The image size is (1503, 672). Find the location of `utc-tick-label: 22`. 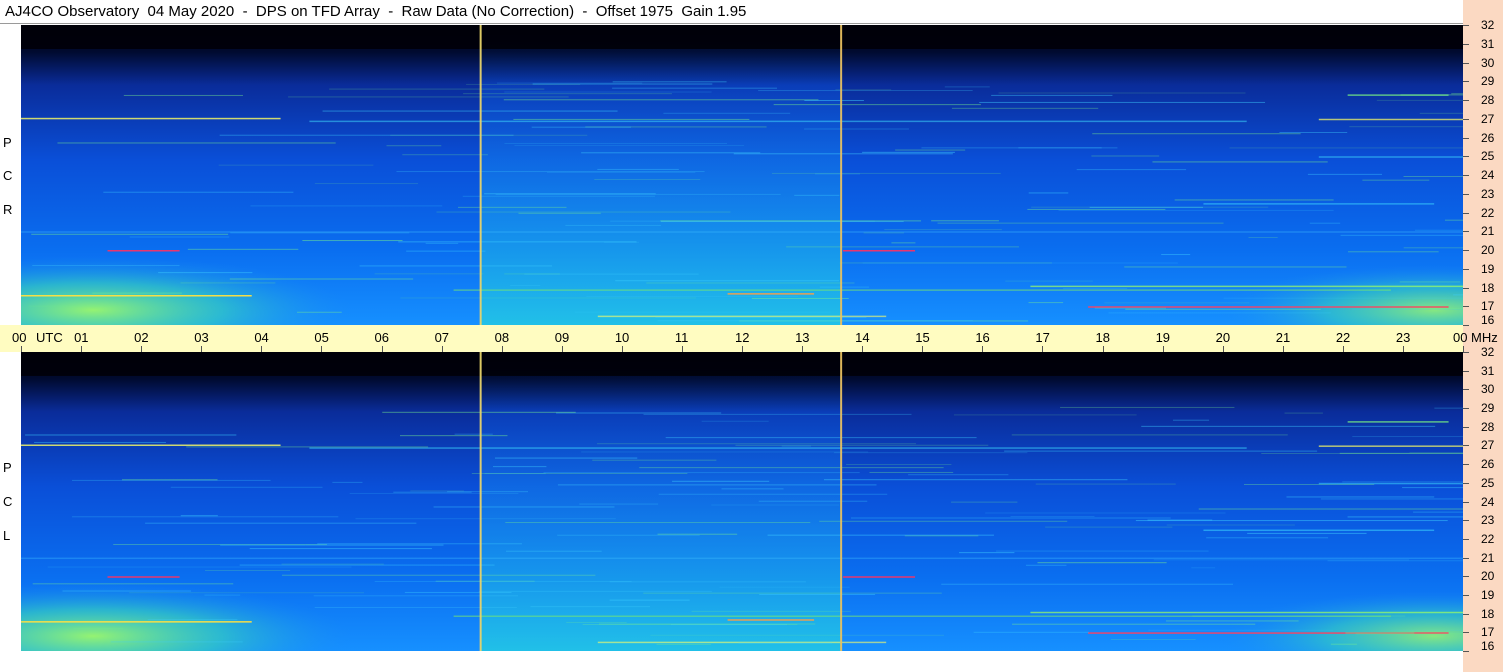

utc-tick-label: 22 is located at coordinates (1343, 337).